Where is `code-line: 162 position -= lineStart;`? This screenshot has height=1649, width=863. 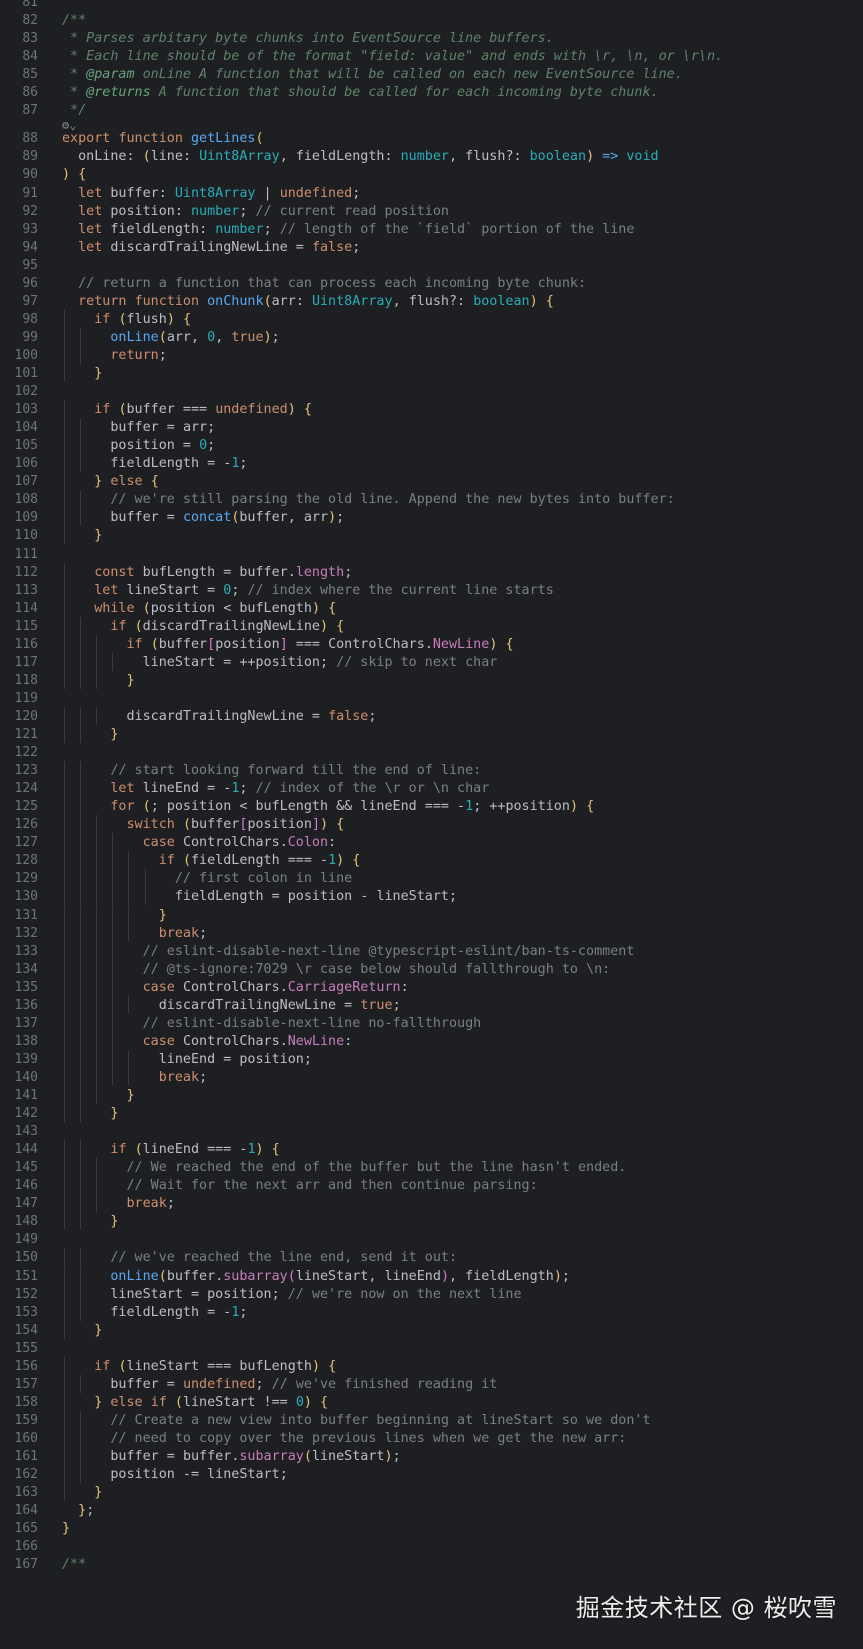 code-line: 162 position -= lineStart; is located at coordinates (431, 1474).